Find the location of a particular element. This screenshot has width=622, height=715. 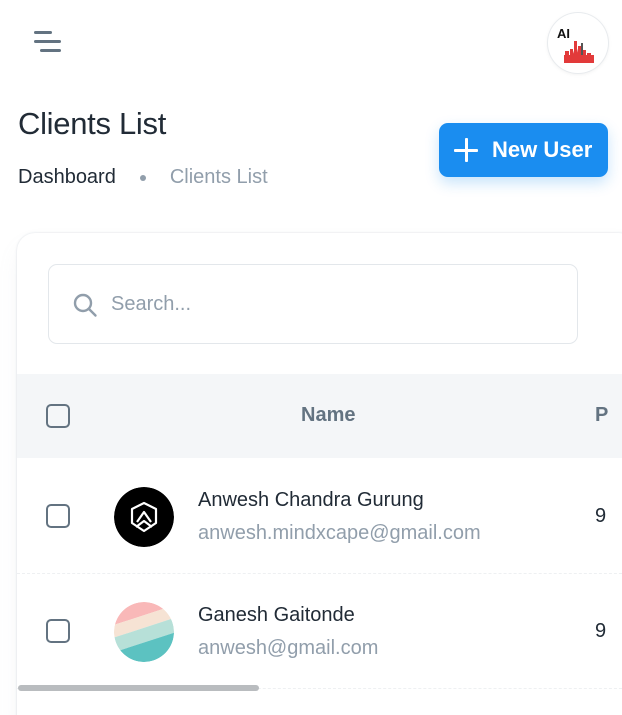

menu-icon is located at coordinates (48, 42).